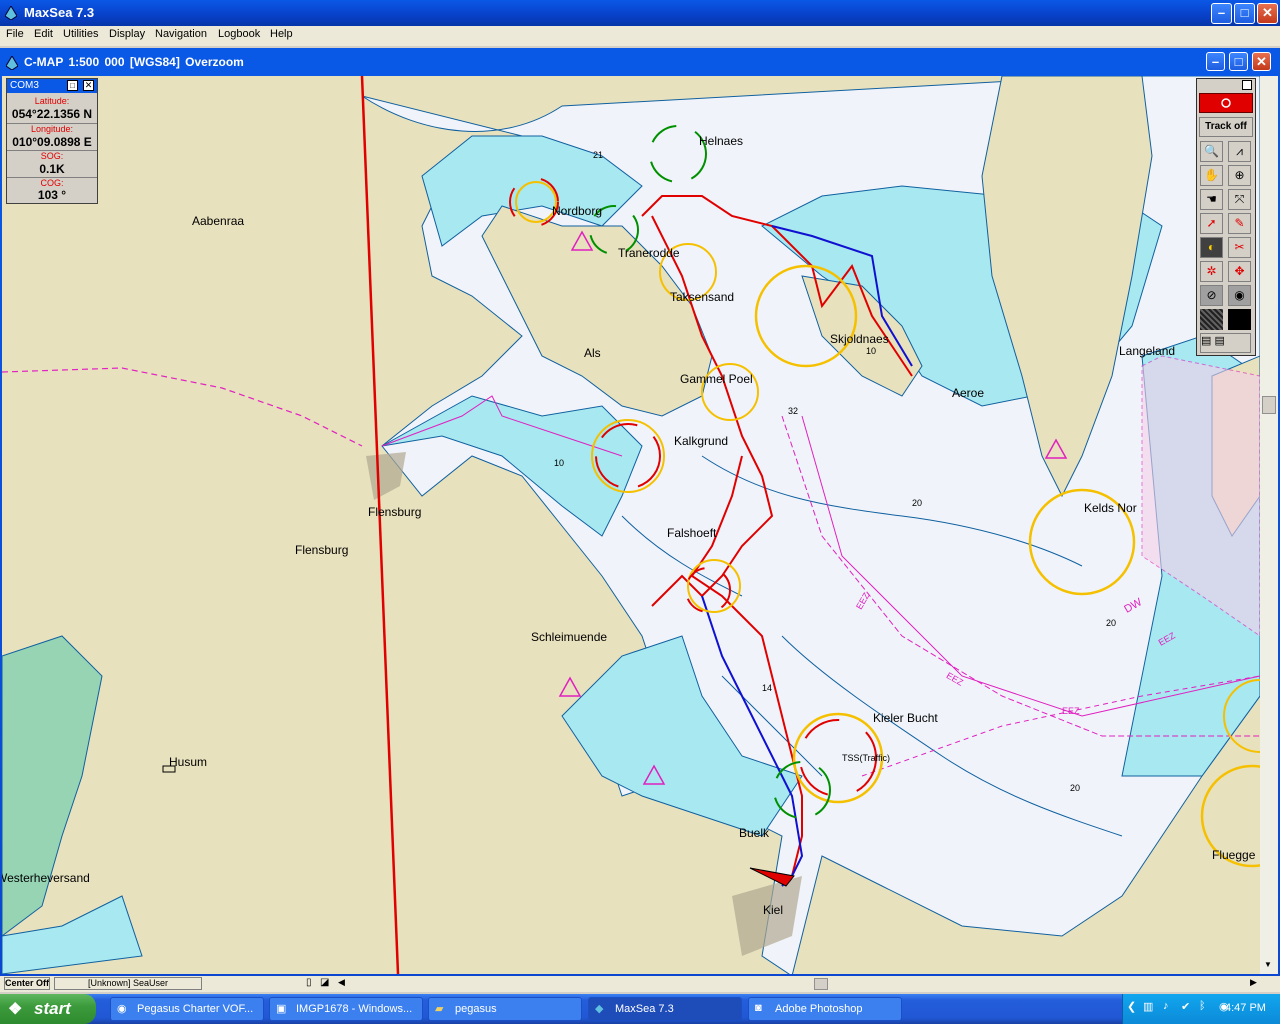 This screenshot has height=1024, width=1280. What do you see at coordinates (1213, 341) in the screenshot?
I see `layers-icon: ▤ ▤` at bounding box center [1213, 341].